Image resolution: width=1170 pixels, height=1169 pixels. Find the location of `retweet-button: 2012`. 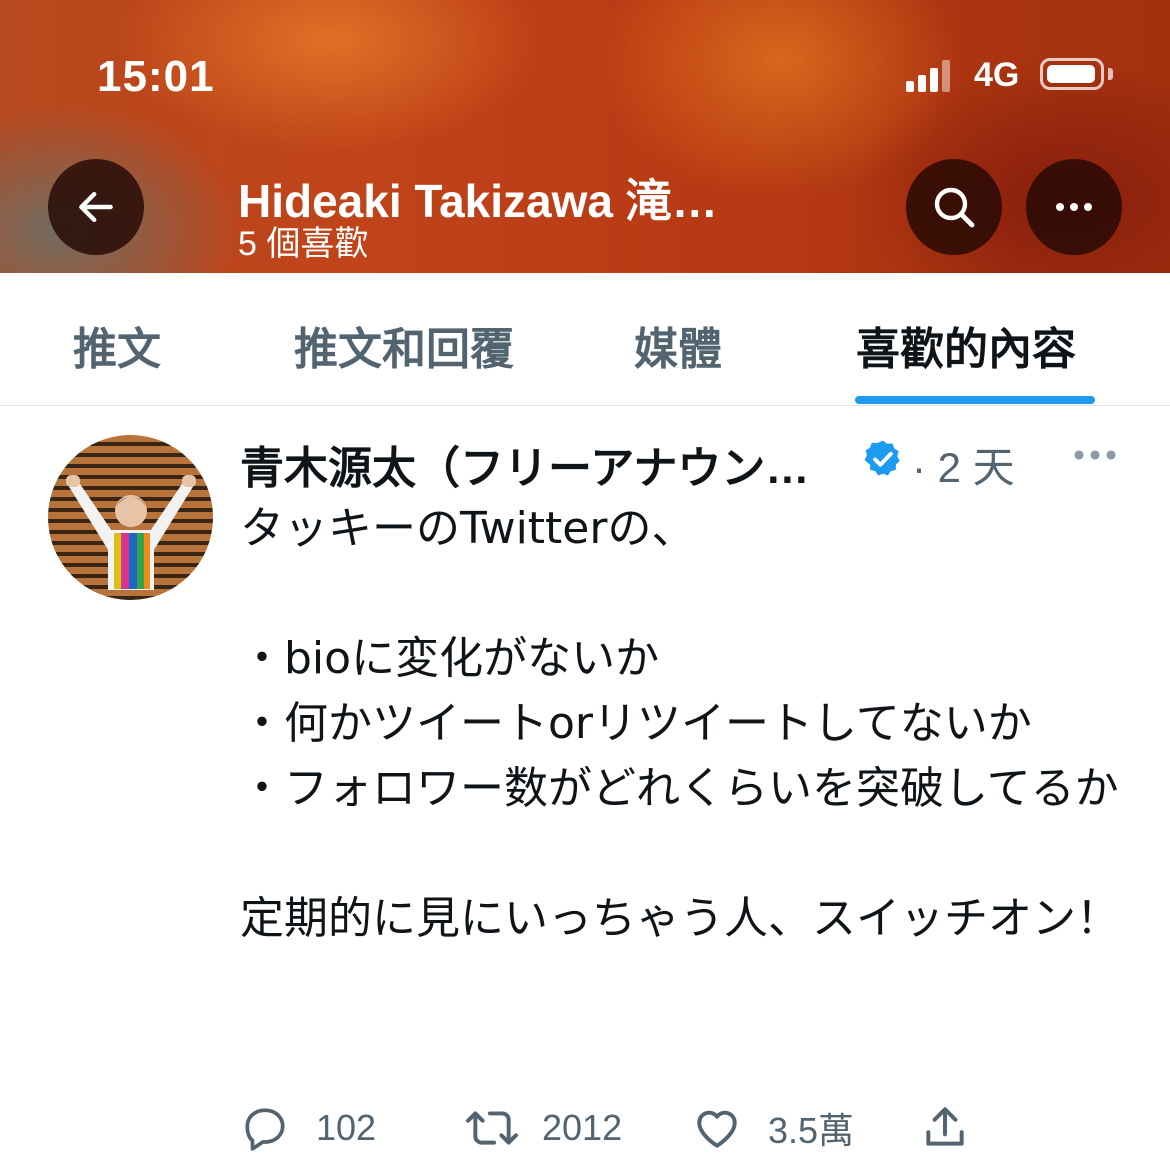

retweet-button: 2012 is located at coordinates (543, 1128).